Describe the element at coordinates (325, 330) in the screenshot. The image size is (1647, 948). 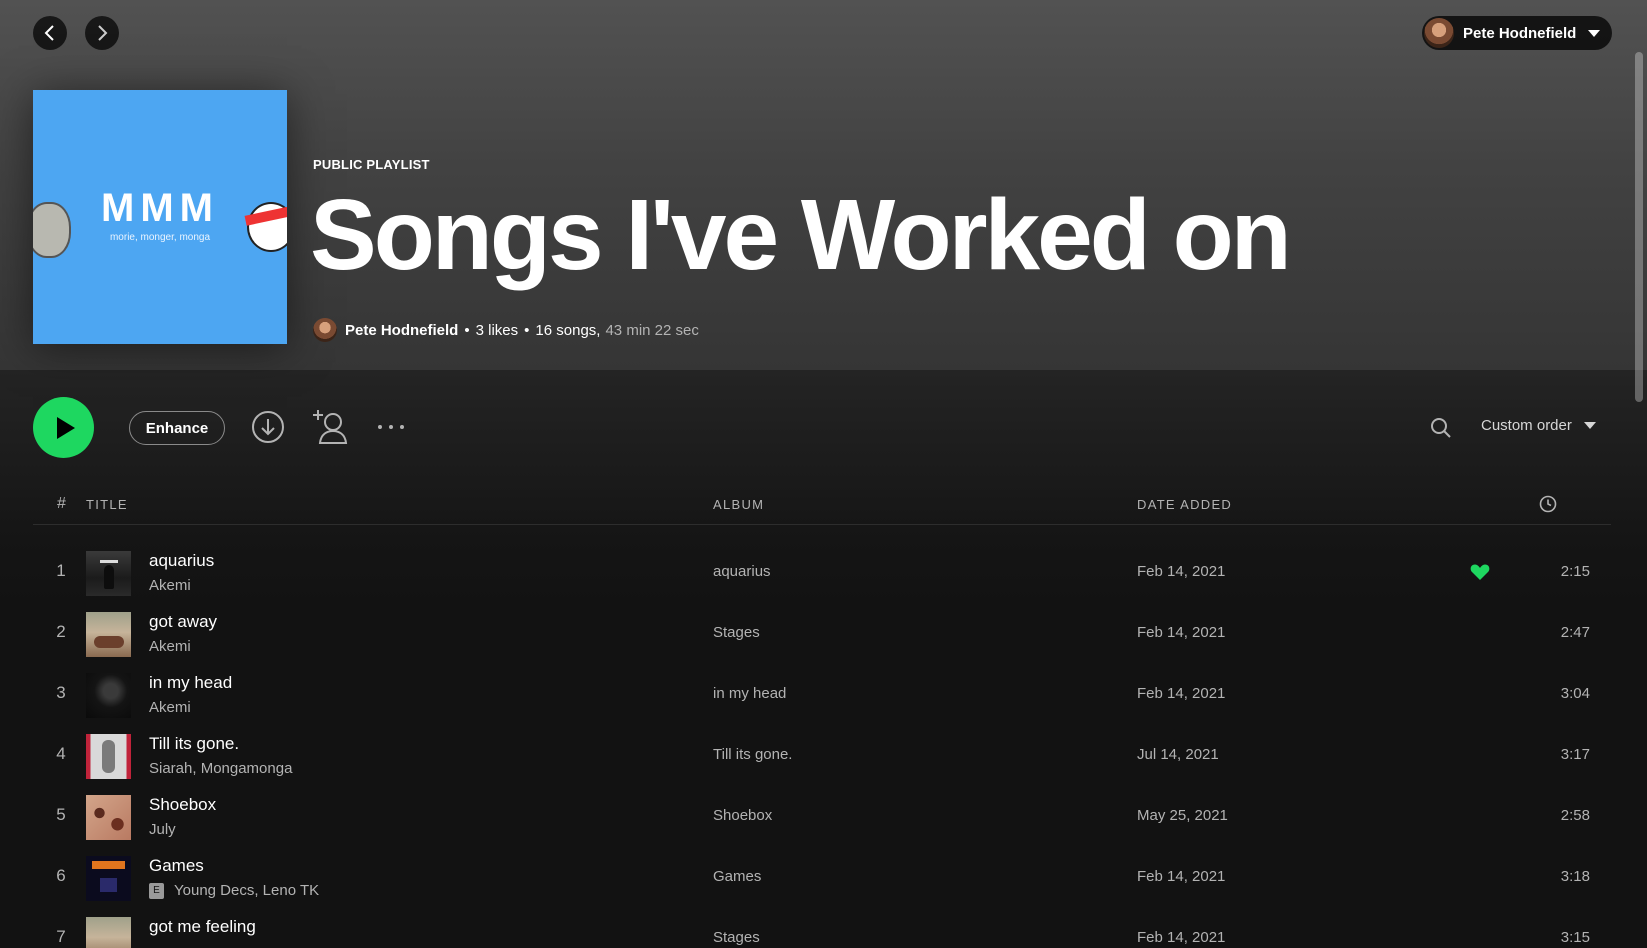
I see `owner-avatar` at that location.